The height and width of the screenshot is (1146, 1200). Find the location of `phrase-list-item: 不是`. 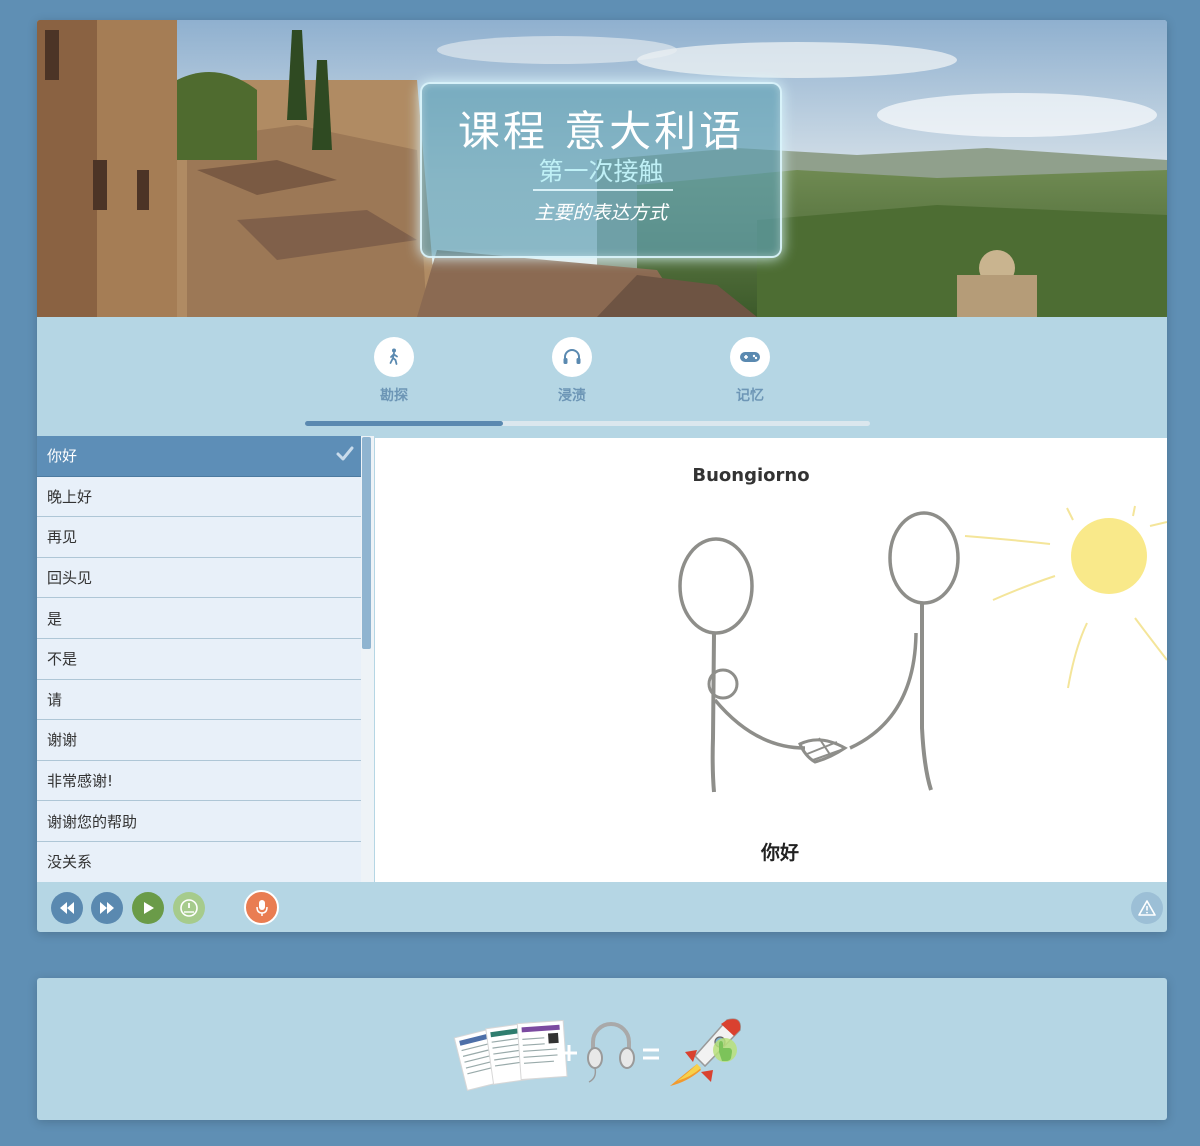

phrase-list-item: 不是 is located at coordinates (199, 659).